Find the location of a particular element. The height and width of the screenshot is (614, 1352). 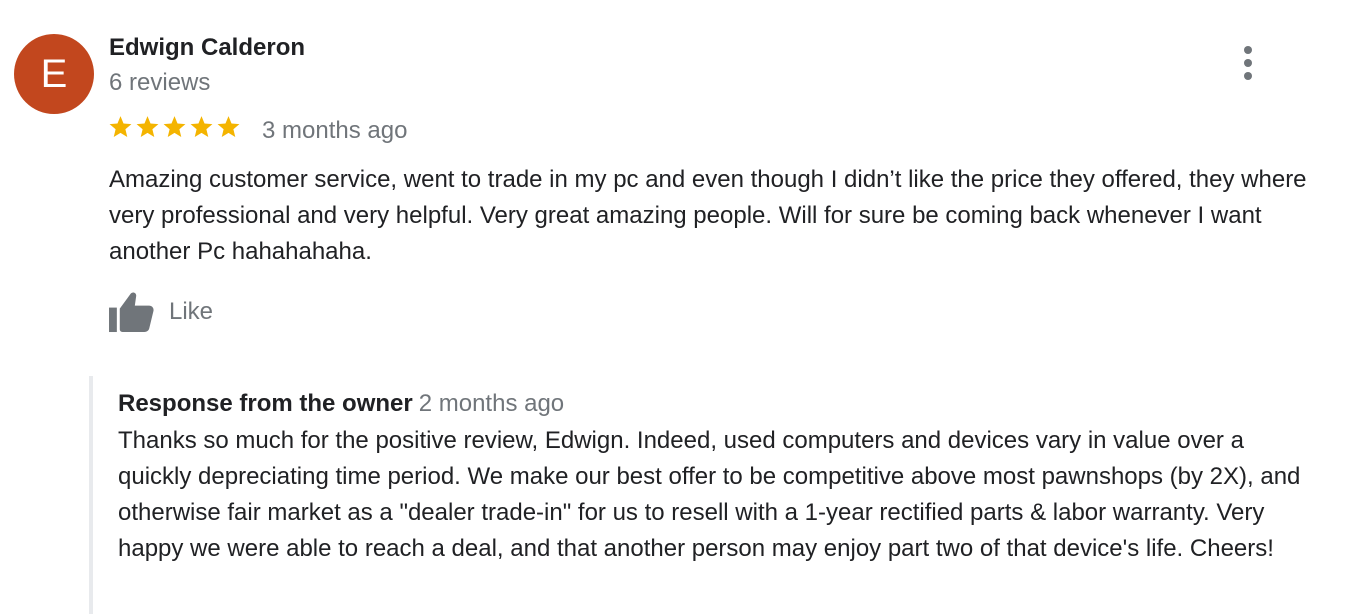

review-count: 6 reviews is located at coordinates (160, 82).